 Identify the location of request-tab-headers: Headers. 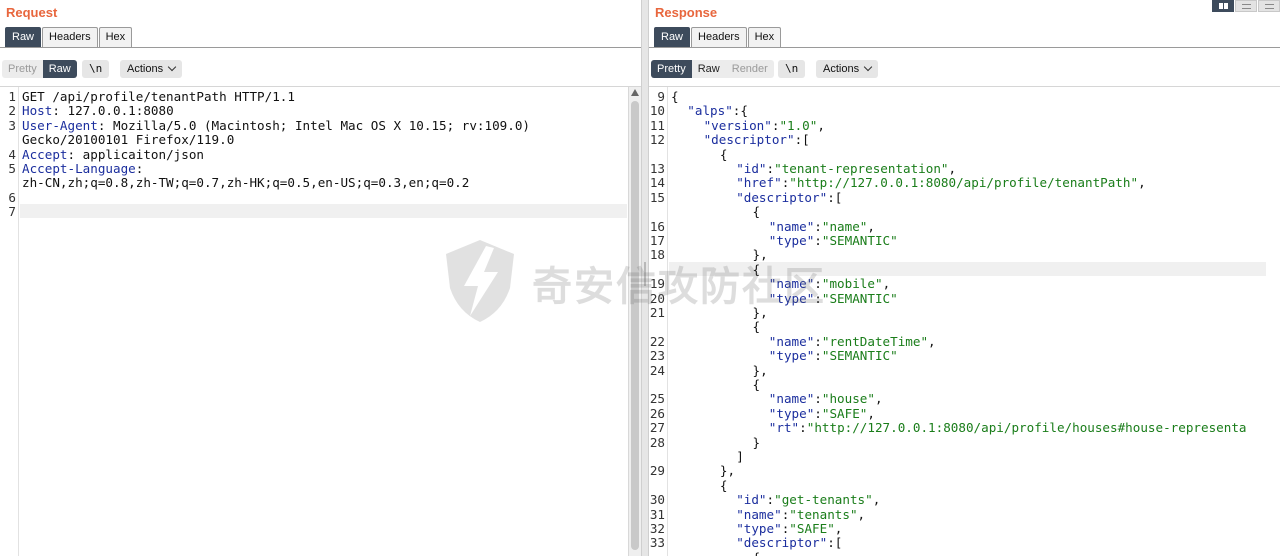
(70, 37).